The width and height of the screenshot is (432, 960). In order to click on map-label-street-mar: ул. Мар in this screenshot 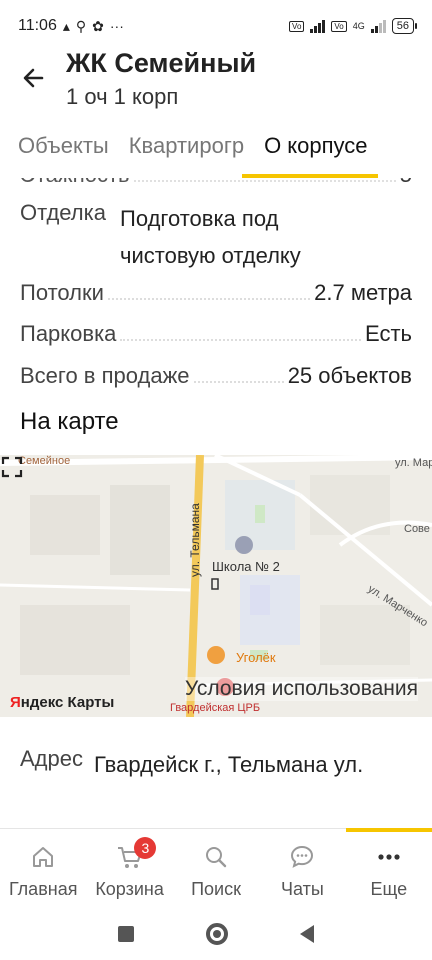, I will do `click(413, 463)`.